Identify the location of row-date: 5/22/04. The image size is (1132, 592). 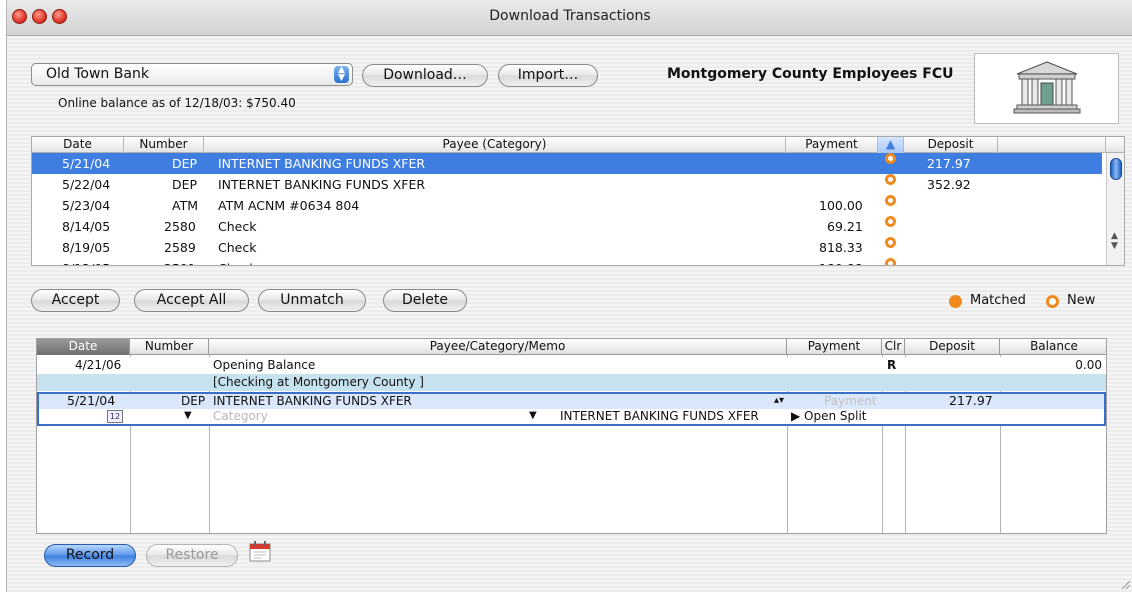
(86, 184).